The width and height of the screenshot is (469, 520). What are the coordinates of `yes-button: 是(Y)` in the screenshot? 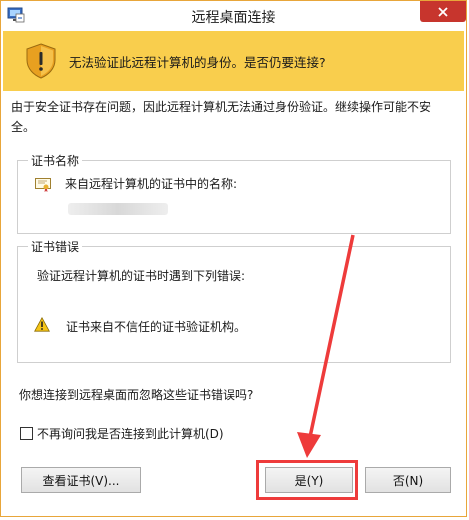 It's located at (309, 480).